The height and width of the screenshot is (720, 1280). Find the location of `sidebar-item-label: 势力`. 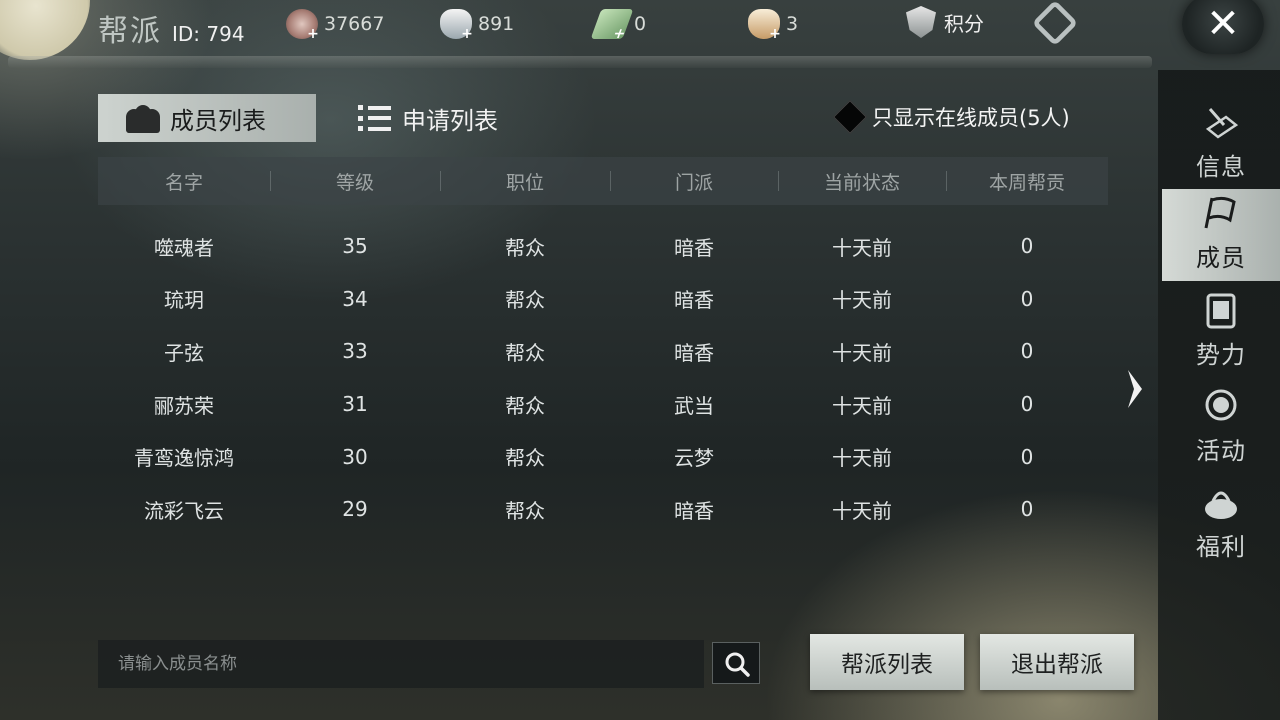

sidebar-item-label: 势力 is located at coordinates (1221, 355).